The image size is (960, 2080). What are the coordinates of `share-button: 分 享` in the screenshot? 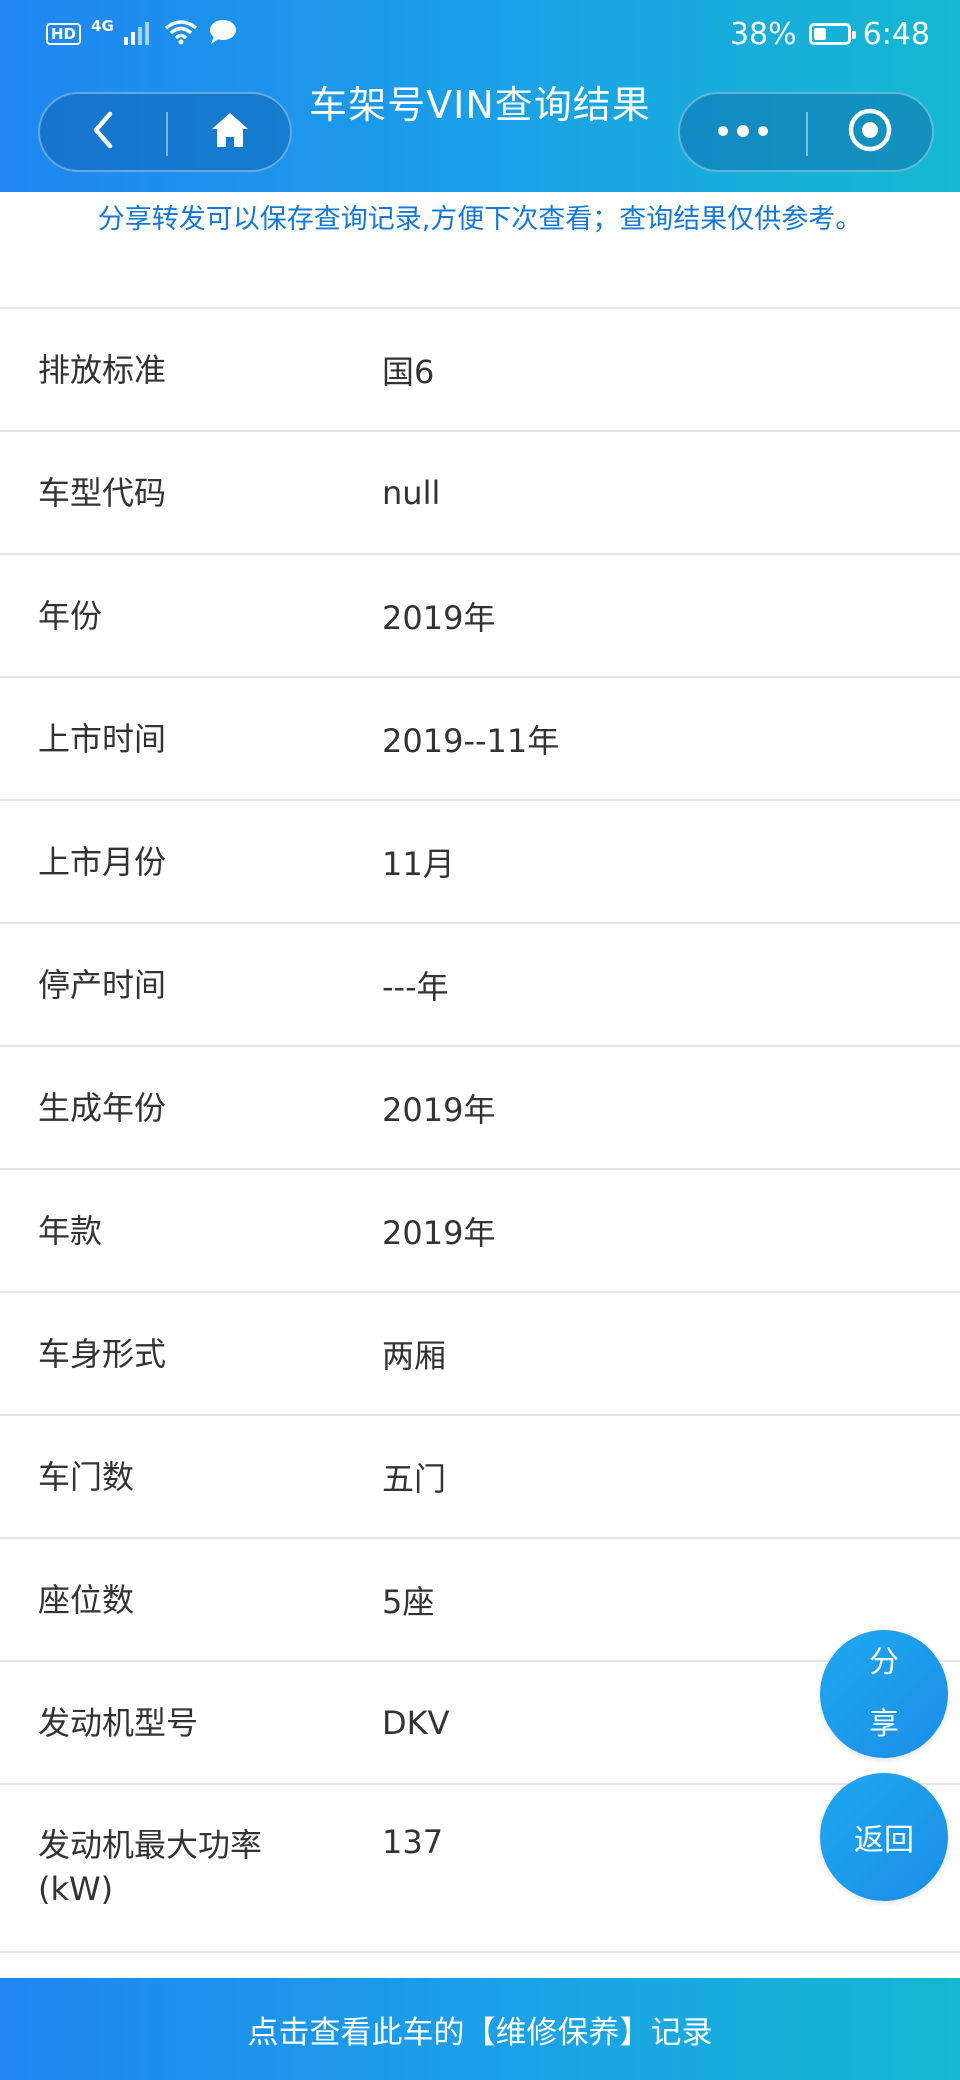 It's located at (884, 1694).